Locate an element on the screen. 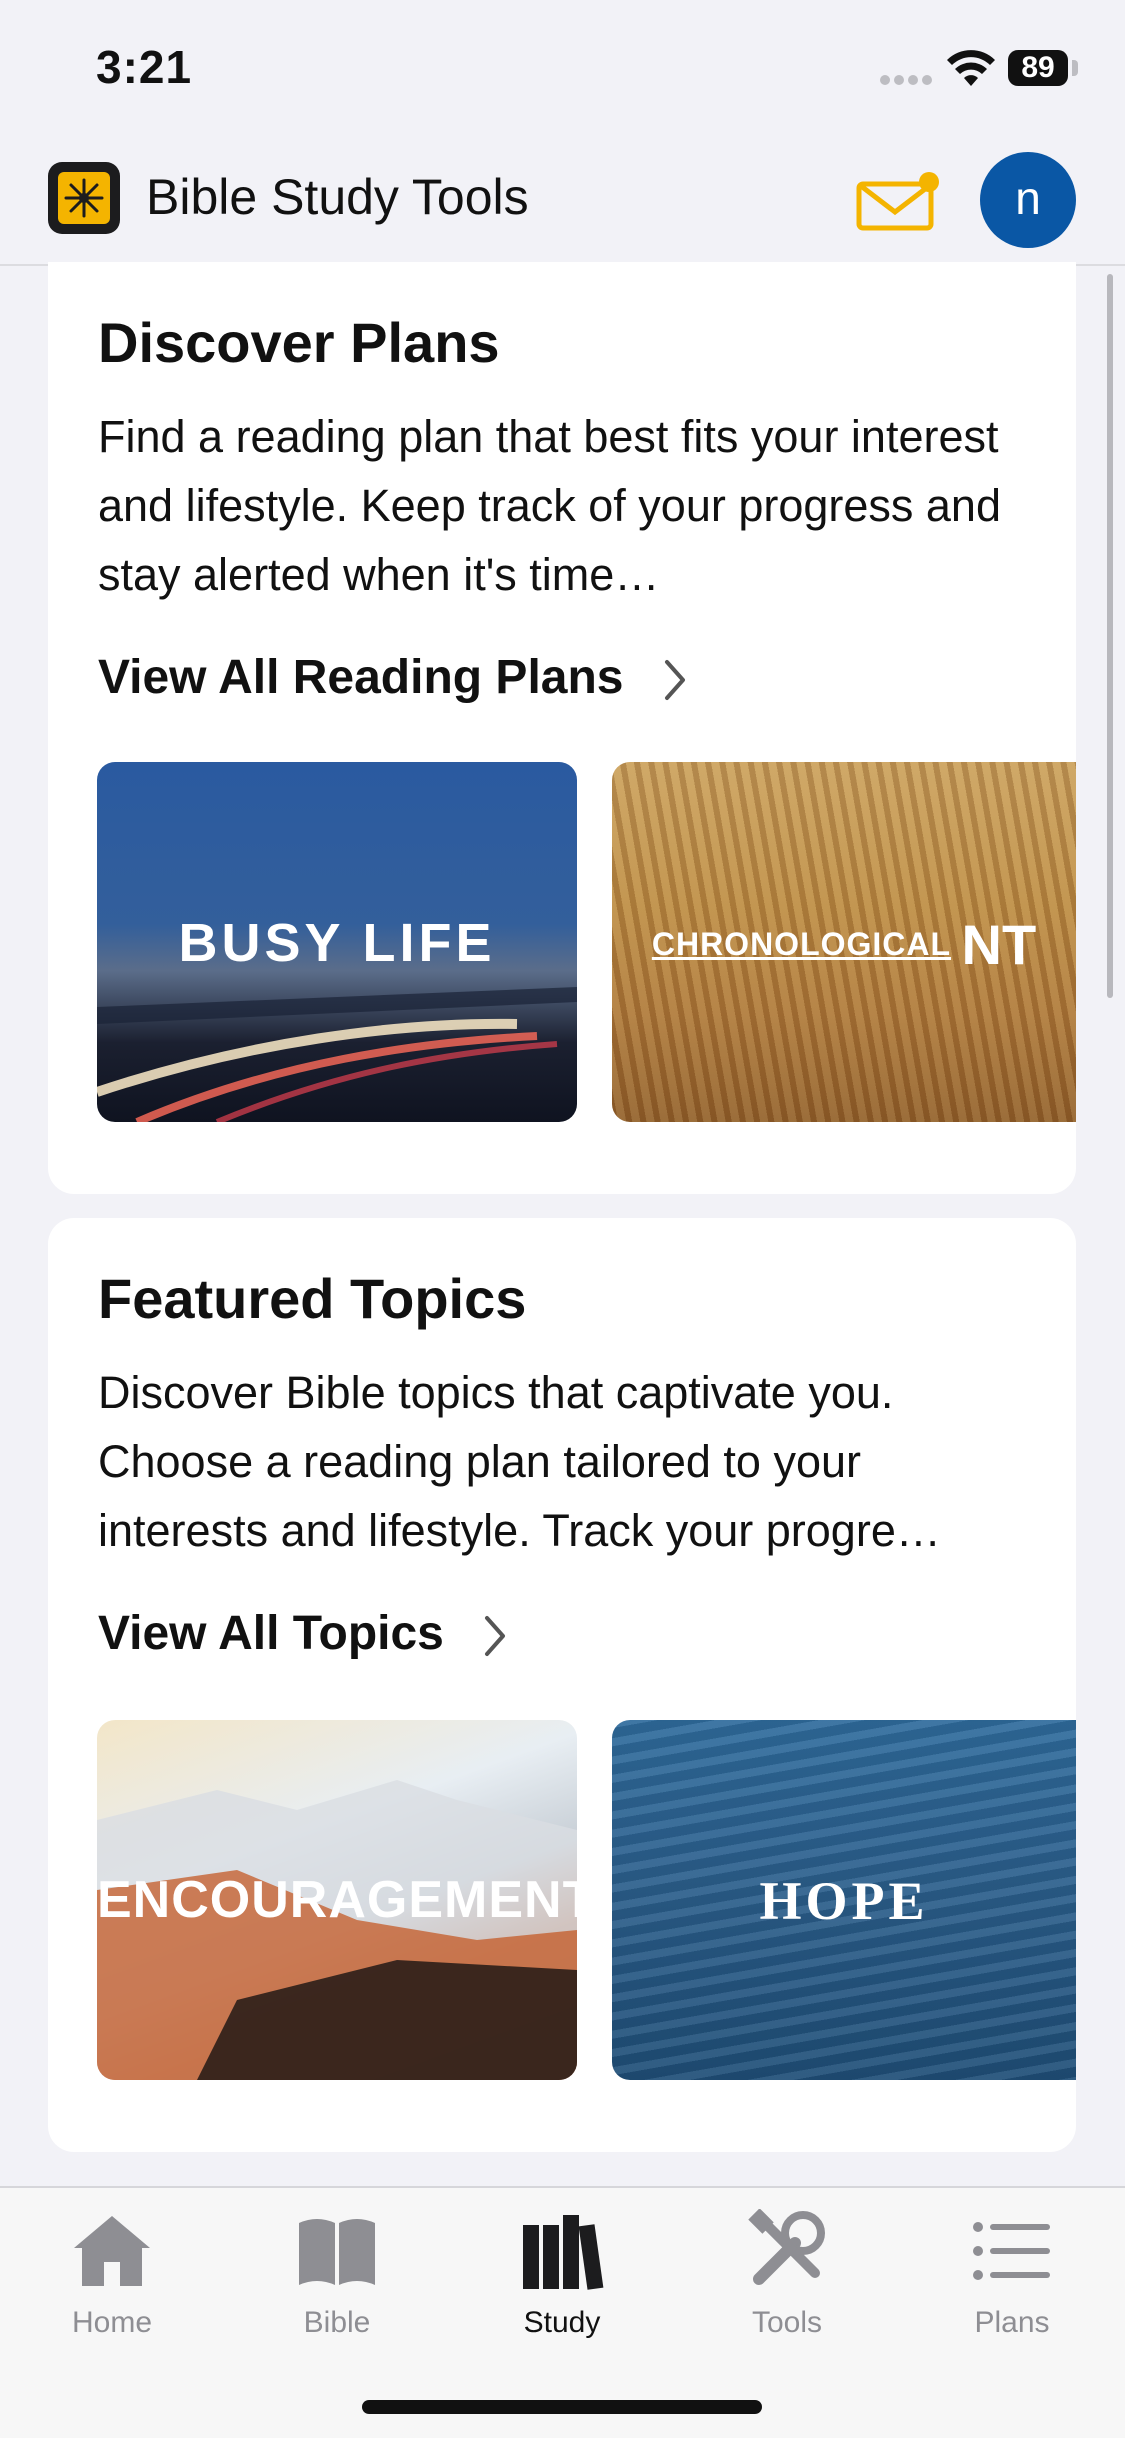 This screenshot has width=1125, height=2438. scrollbar is located at coordinates (1110, 636).